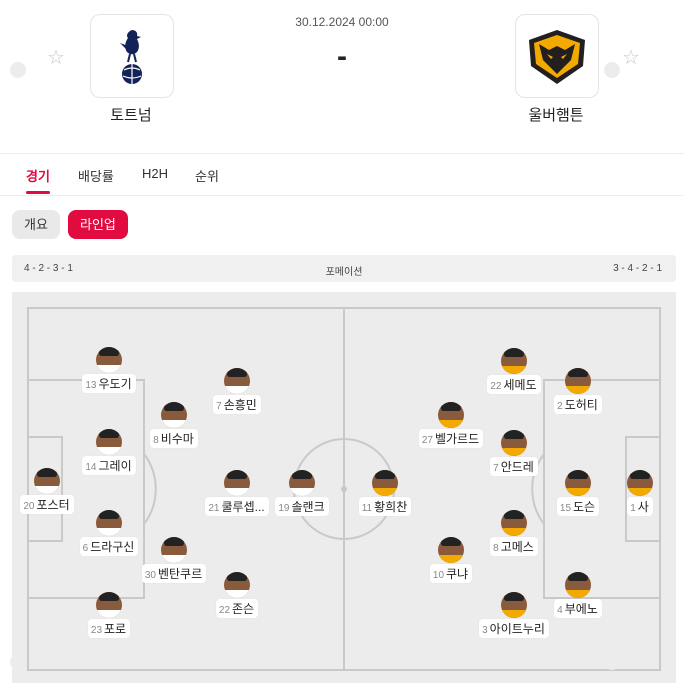 This screenshot has height=683, width=684. I want to click on player-number: 15, so click(565, 508).